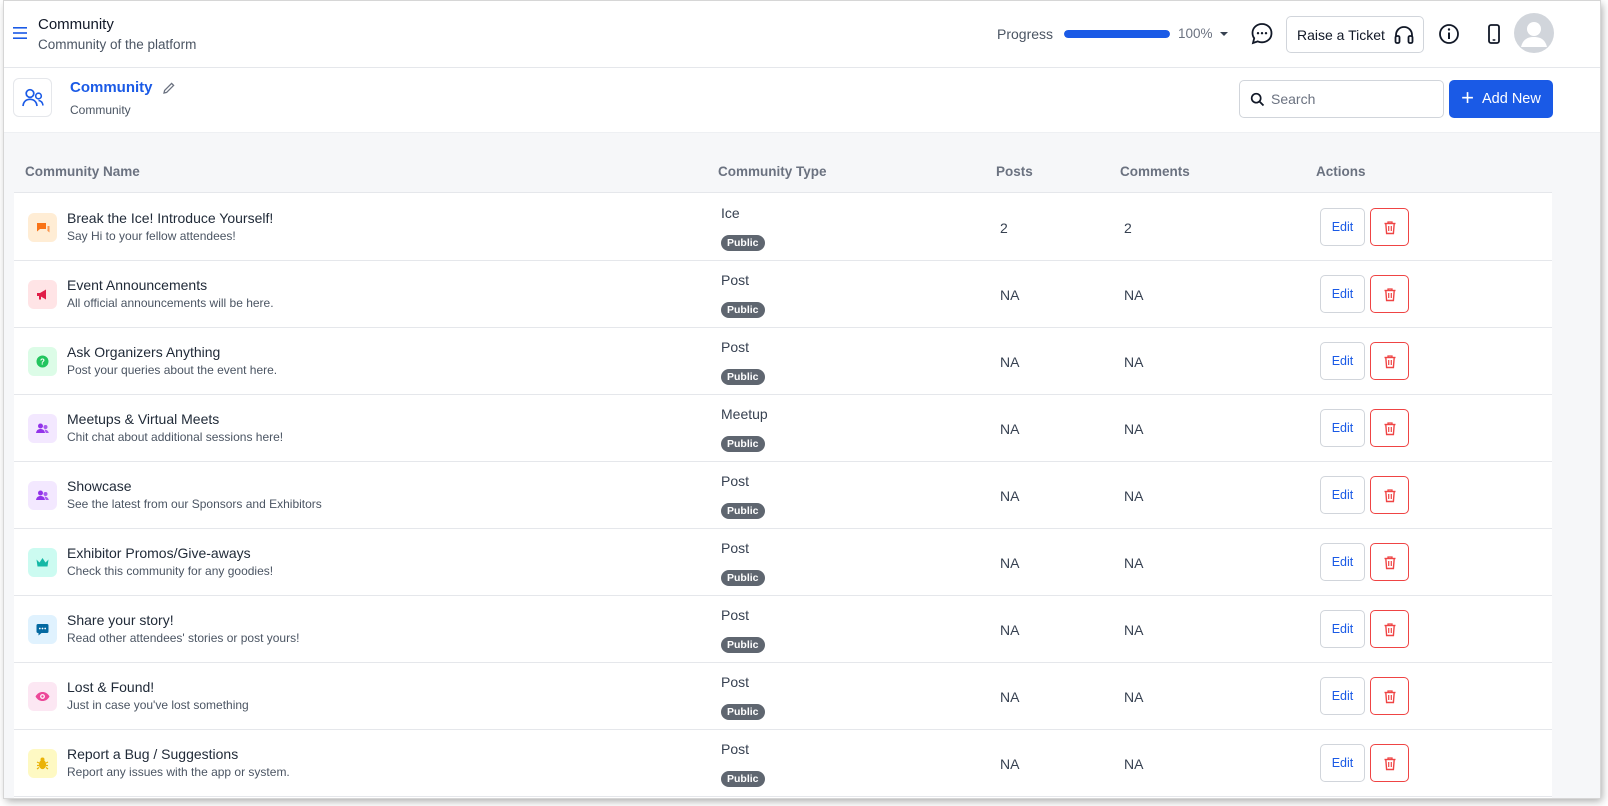 The image size is (1608, 806). What do you see at coordinates (42, 294) in the screenshot?
I see `megaphone-icon` at bounding box center [42, 294].